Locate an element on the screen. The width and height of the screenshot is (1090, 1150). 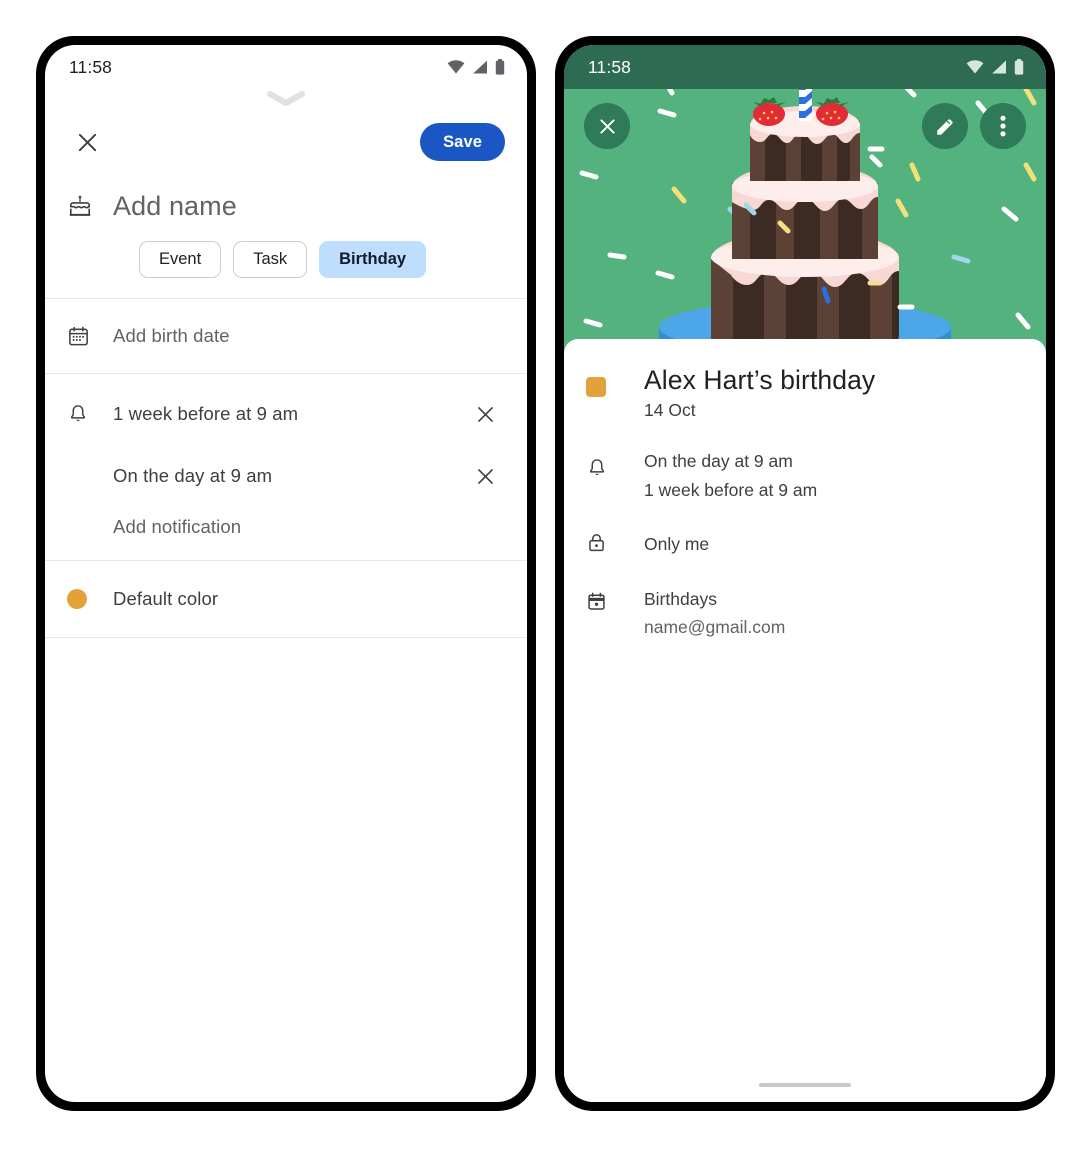
calendar-name: Birthdays is located at coordinates (680, 598).